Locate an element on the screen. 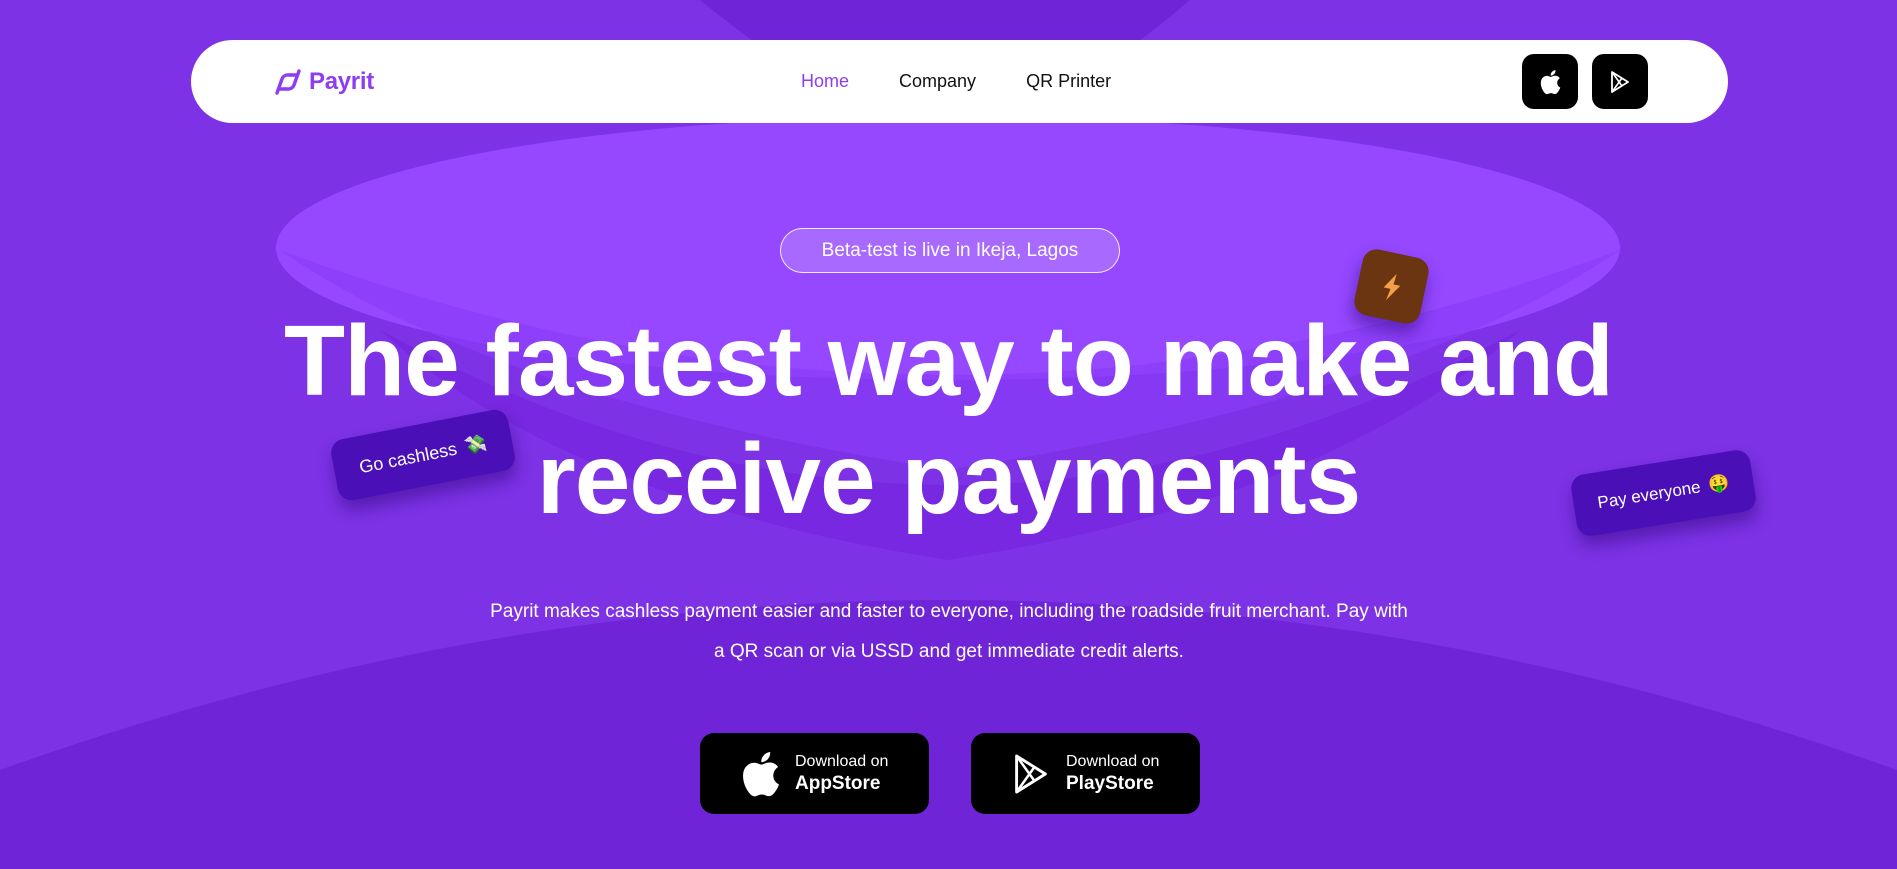 Image resolution: width=1897 pixels, height=869 pixels. playstore-text: Download on PlayStore is located at coordinates (1112, 774).